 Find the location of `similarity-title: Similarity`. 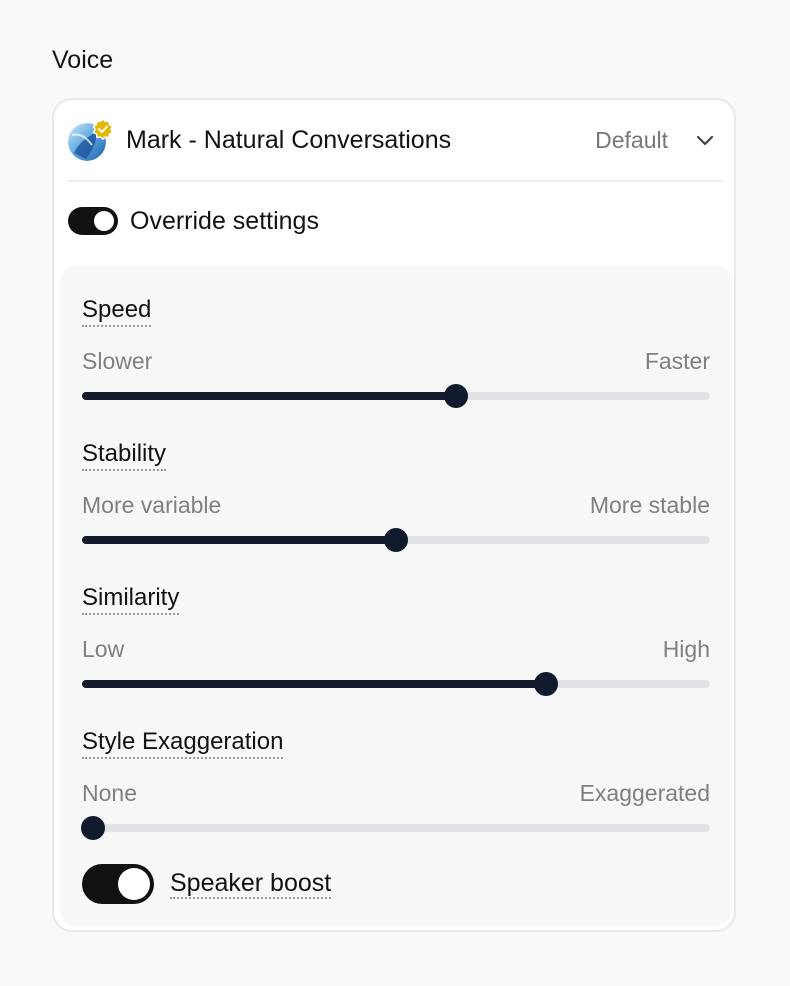

similarity-title: Similarity is located at coordinates (131, 599).